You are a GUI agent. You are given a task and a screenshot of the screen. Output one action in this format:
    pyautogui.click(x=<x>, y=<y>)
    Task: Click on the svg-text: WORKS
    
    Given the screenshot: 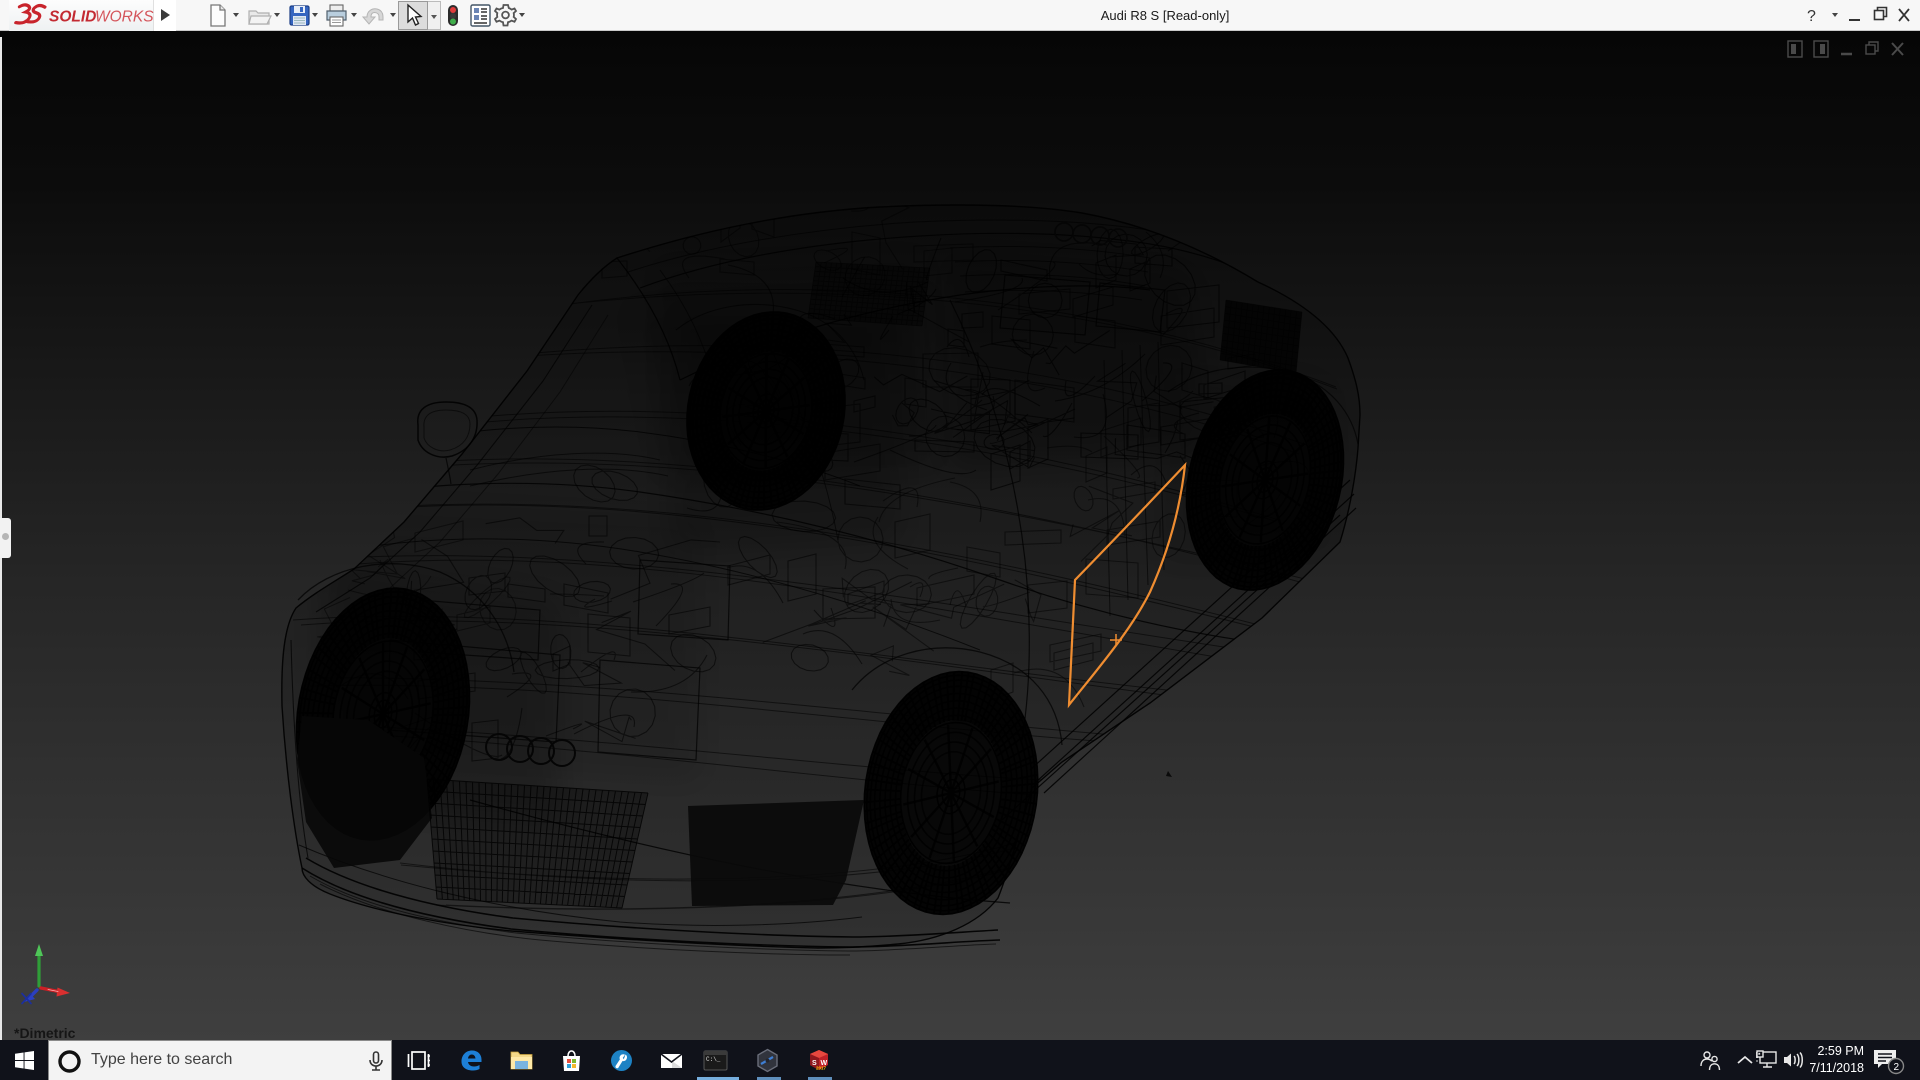 What is the action you would take?
    pyautogui.click(x=124, y=17)
    